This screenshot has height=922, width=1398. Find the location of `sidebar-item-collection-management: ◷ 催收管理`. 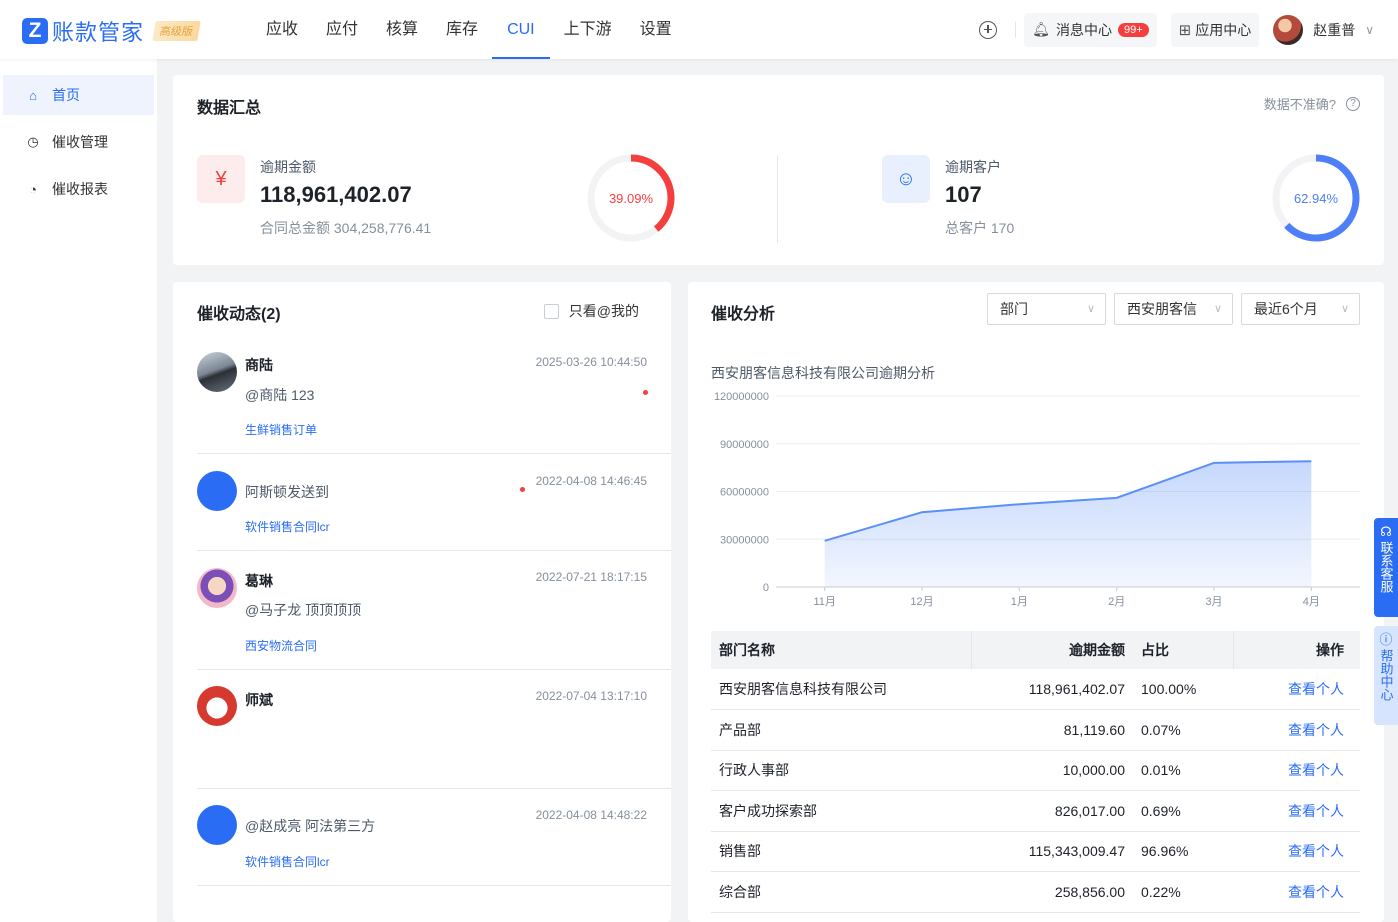

sidebar-item-collection-management: ◷ 催收管理 is located at coordinates (78, 142).